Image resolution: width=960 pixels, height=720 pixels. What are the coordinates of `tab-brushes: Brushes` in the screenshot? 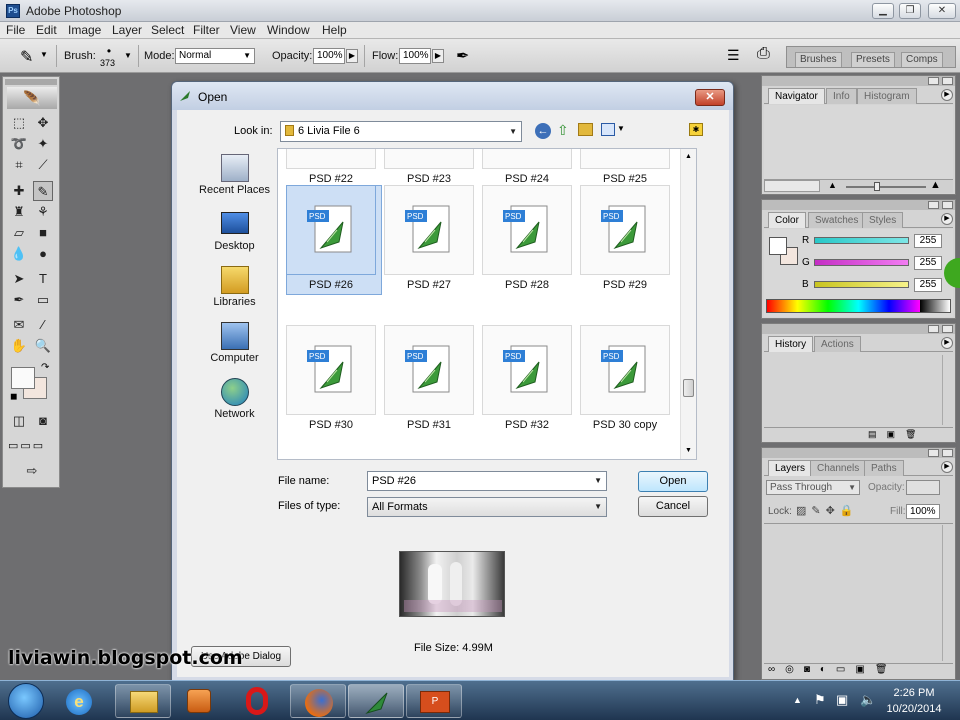 It's located at (818, 59).